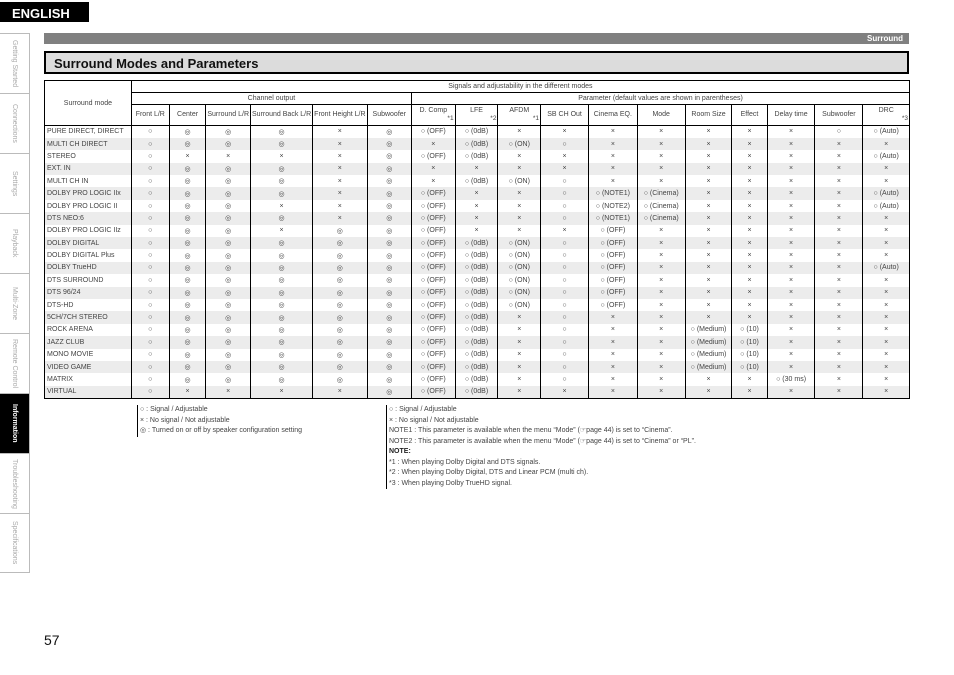 Image resolution: width=954 pixels, height=675 pixels. Describe the element at coordinates (661, 114) in the screenshot. I see `column-label: Mode` at that location.